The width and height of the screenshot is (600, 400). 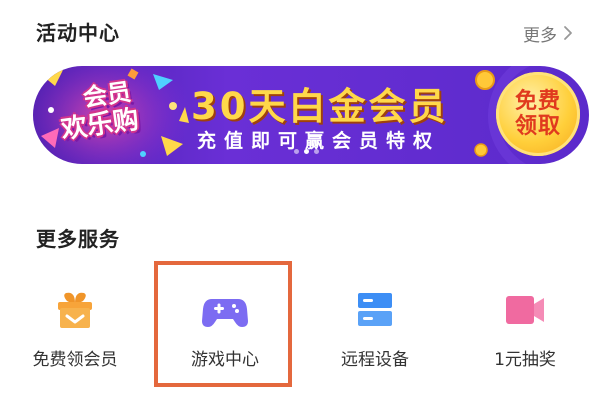 I want to click on gift-box-icon, so click(x=75, y=310).